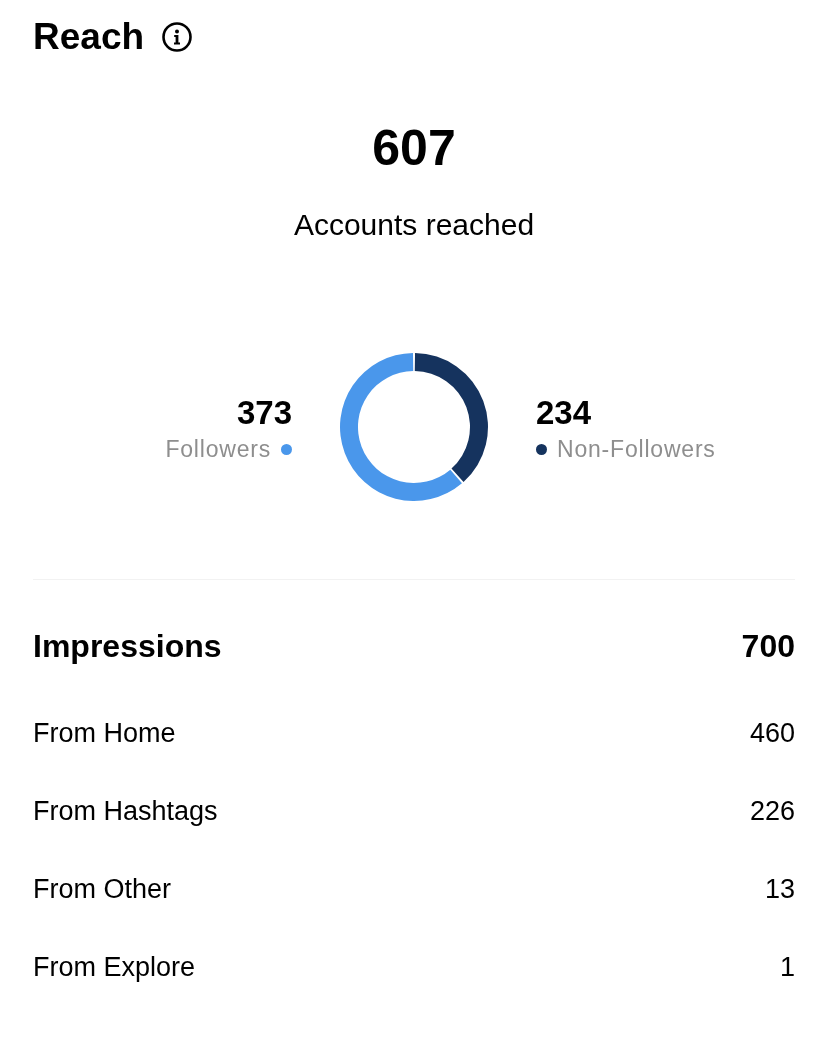 The width and height of the screenshot is (828, 1056). Describe the element at coordinates (102, 889) in the screenshot. I see `source-label: From Other` at that location.